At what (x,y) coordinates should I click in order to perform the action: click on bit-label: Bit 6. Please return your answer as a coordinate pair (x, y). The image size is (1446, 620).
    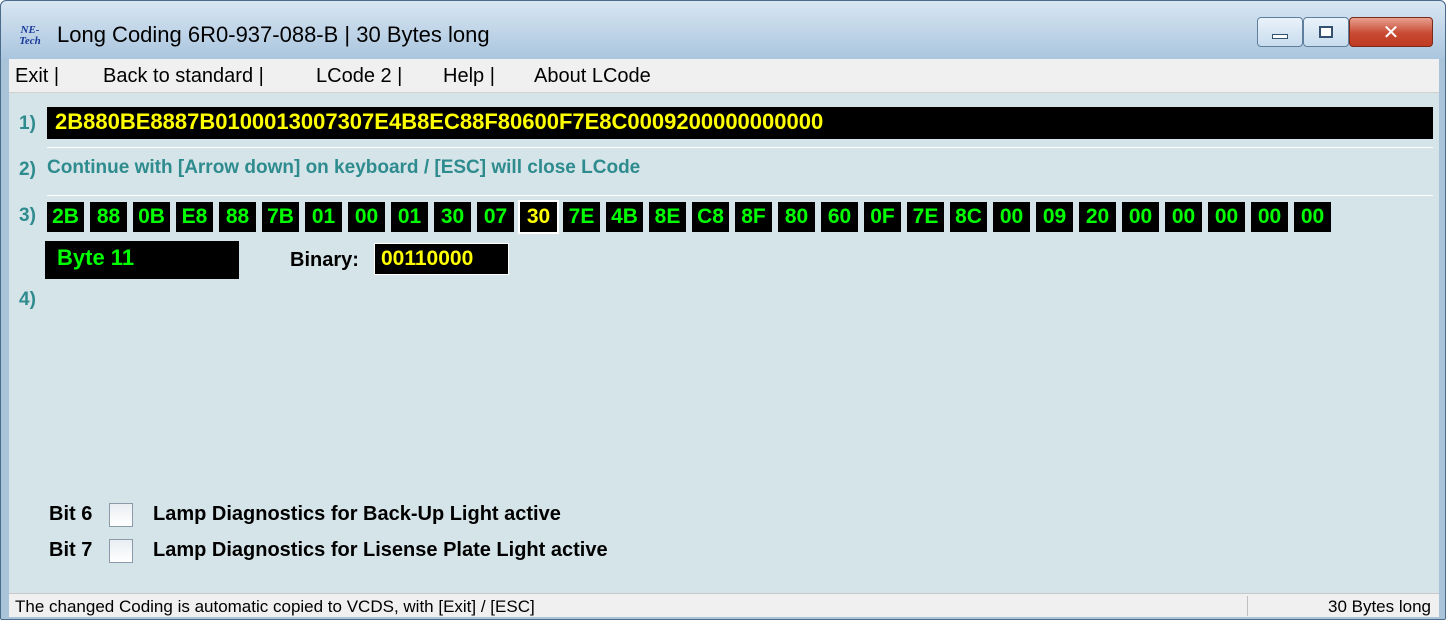
    Looking at the image, I should click on (71, 514).